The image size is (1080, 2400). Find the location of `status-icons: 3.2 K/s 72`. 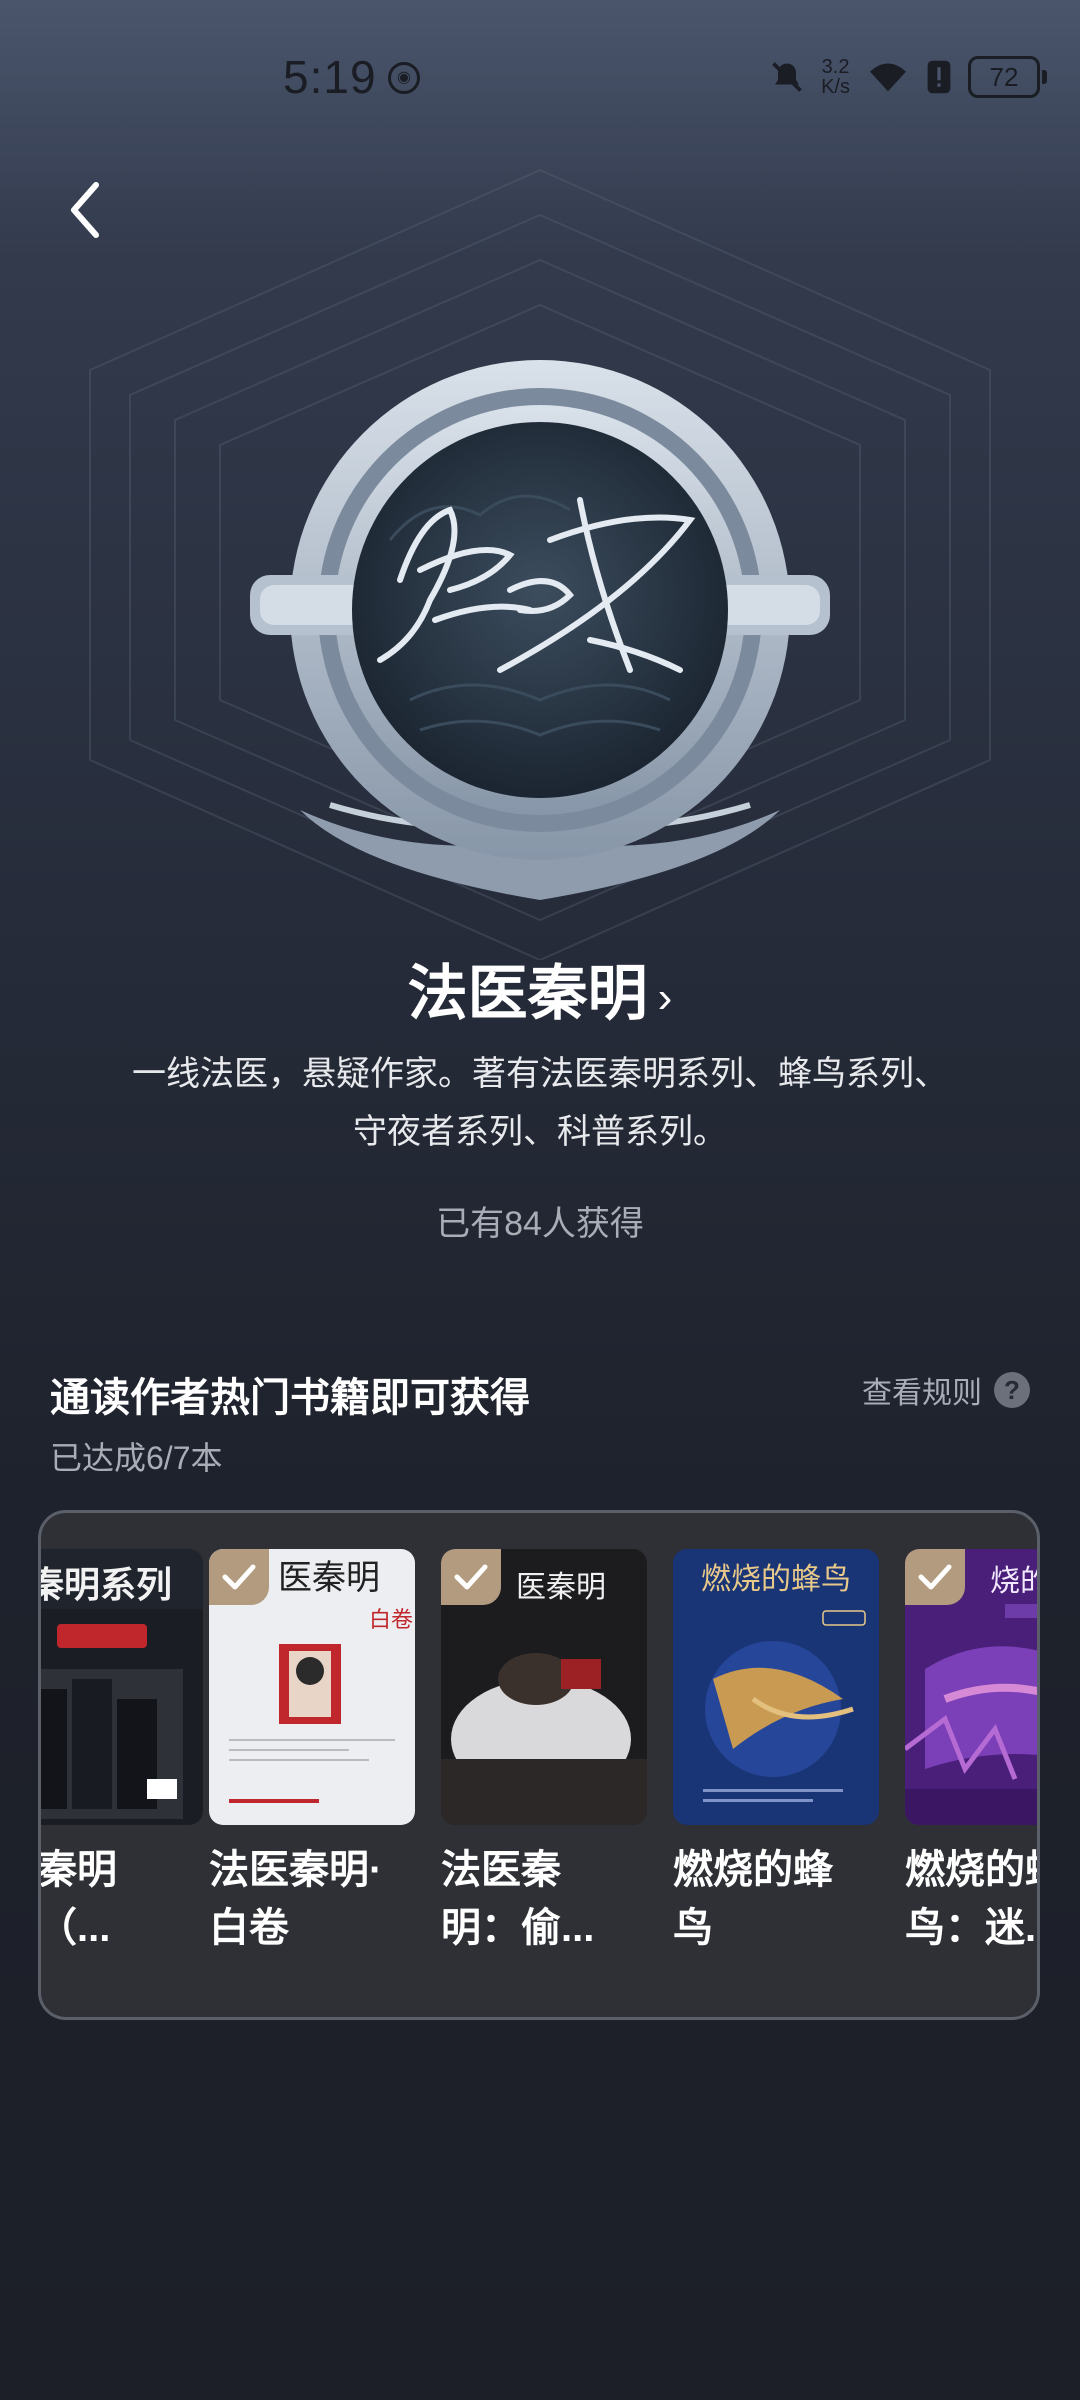

status-icons: 3.2 K/s 72 is located at coordinates (908, 77).